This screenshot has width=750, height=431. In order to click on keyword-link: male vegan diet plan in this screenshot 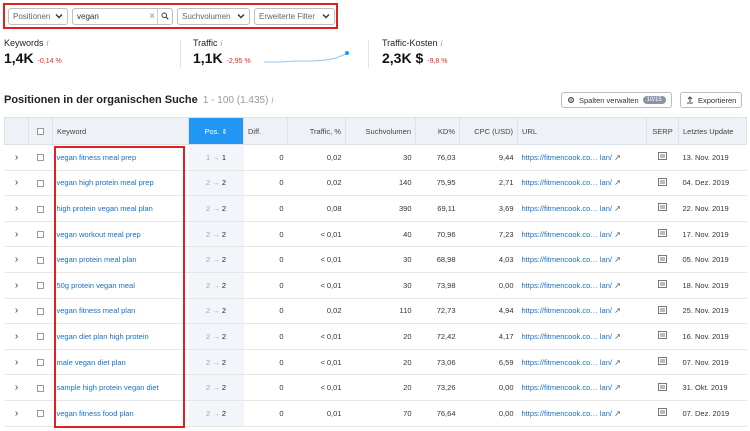, I will do `click(120, 362)`.